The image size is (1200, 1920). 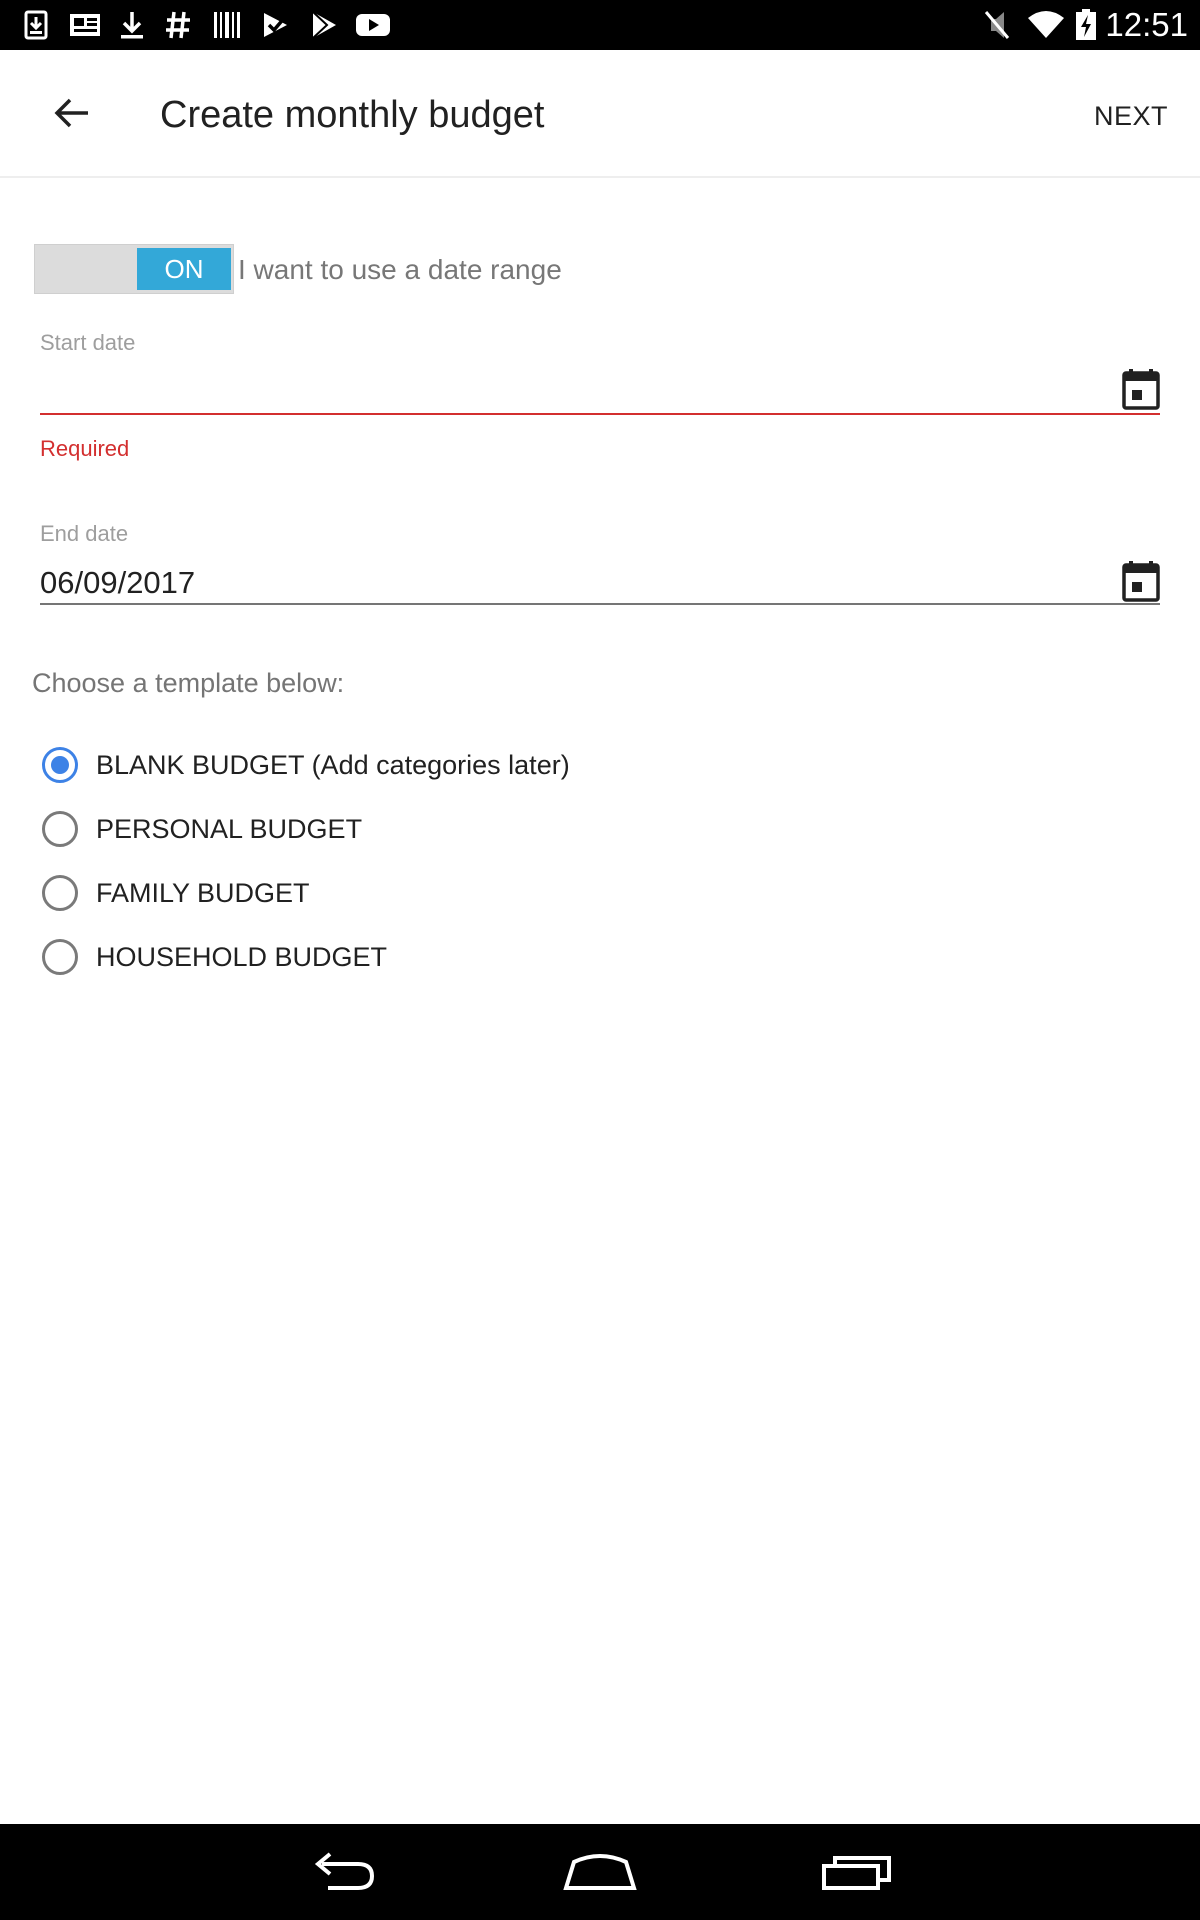 I want to click on home-nav-icon, so click(x=600, y=1872).